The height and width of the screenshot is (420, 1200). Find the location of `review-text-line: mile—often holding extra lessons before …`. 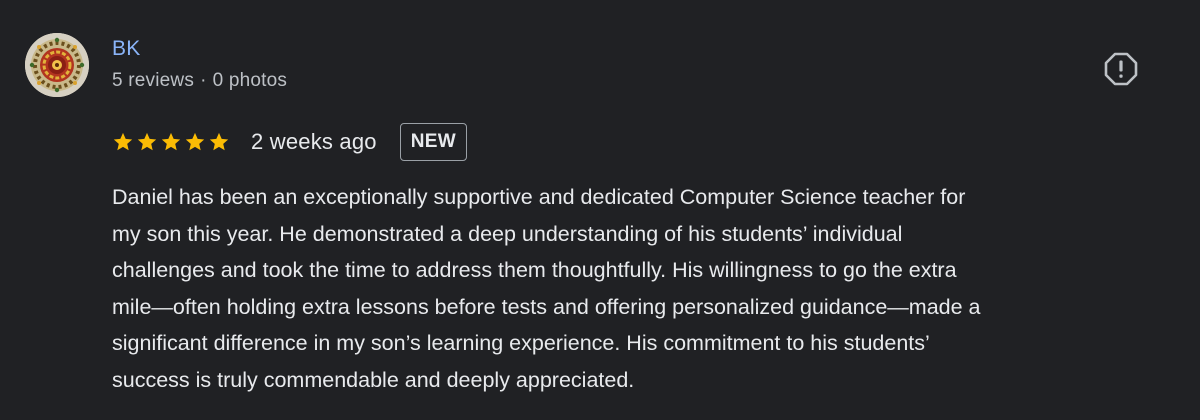

review-text-line: mile—often holding extra lessons before … is located at coordinates (546, 306).